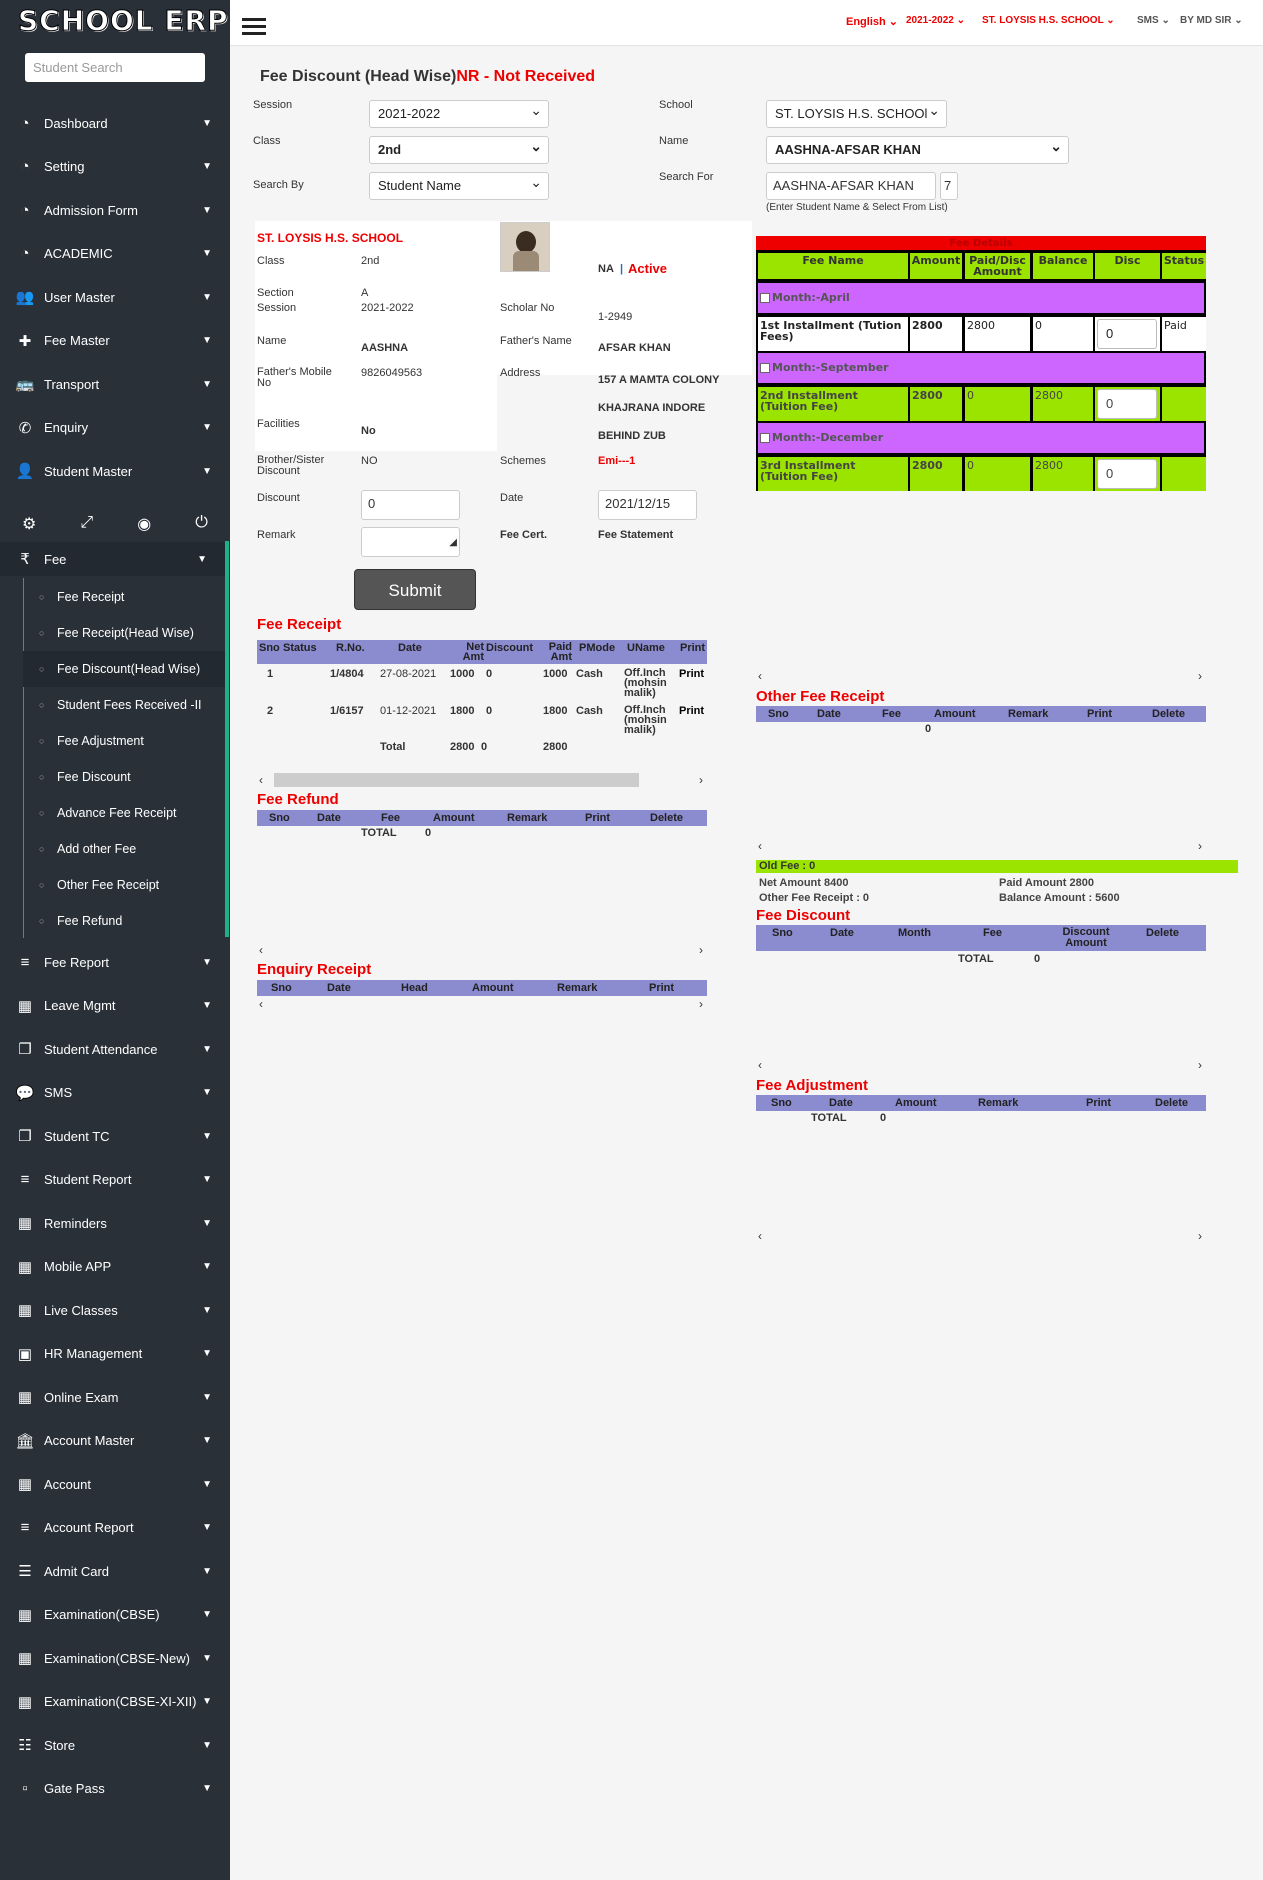 The width and height of the screenshot is (1263, 1880). I want to click on fmobile-v: 9826049563, so click(392, 373).